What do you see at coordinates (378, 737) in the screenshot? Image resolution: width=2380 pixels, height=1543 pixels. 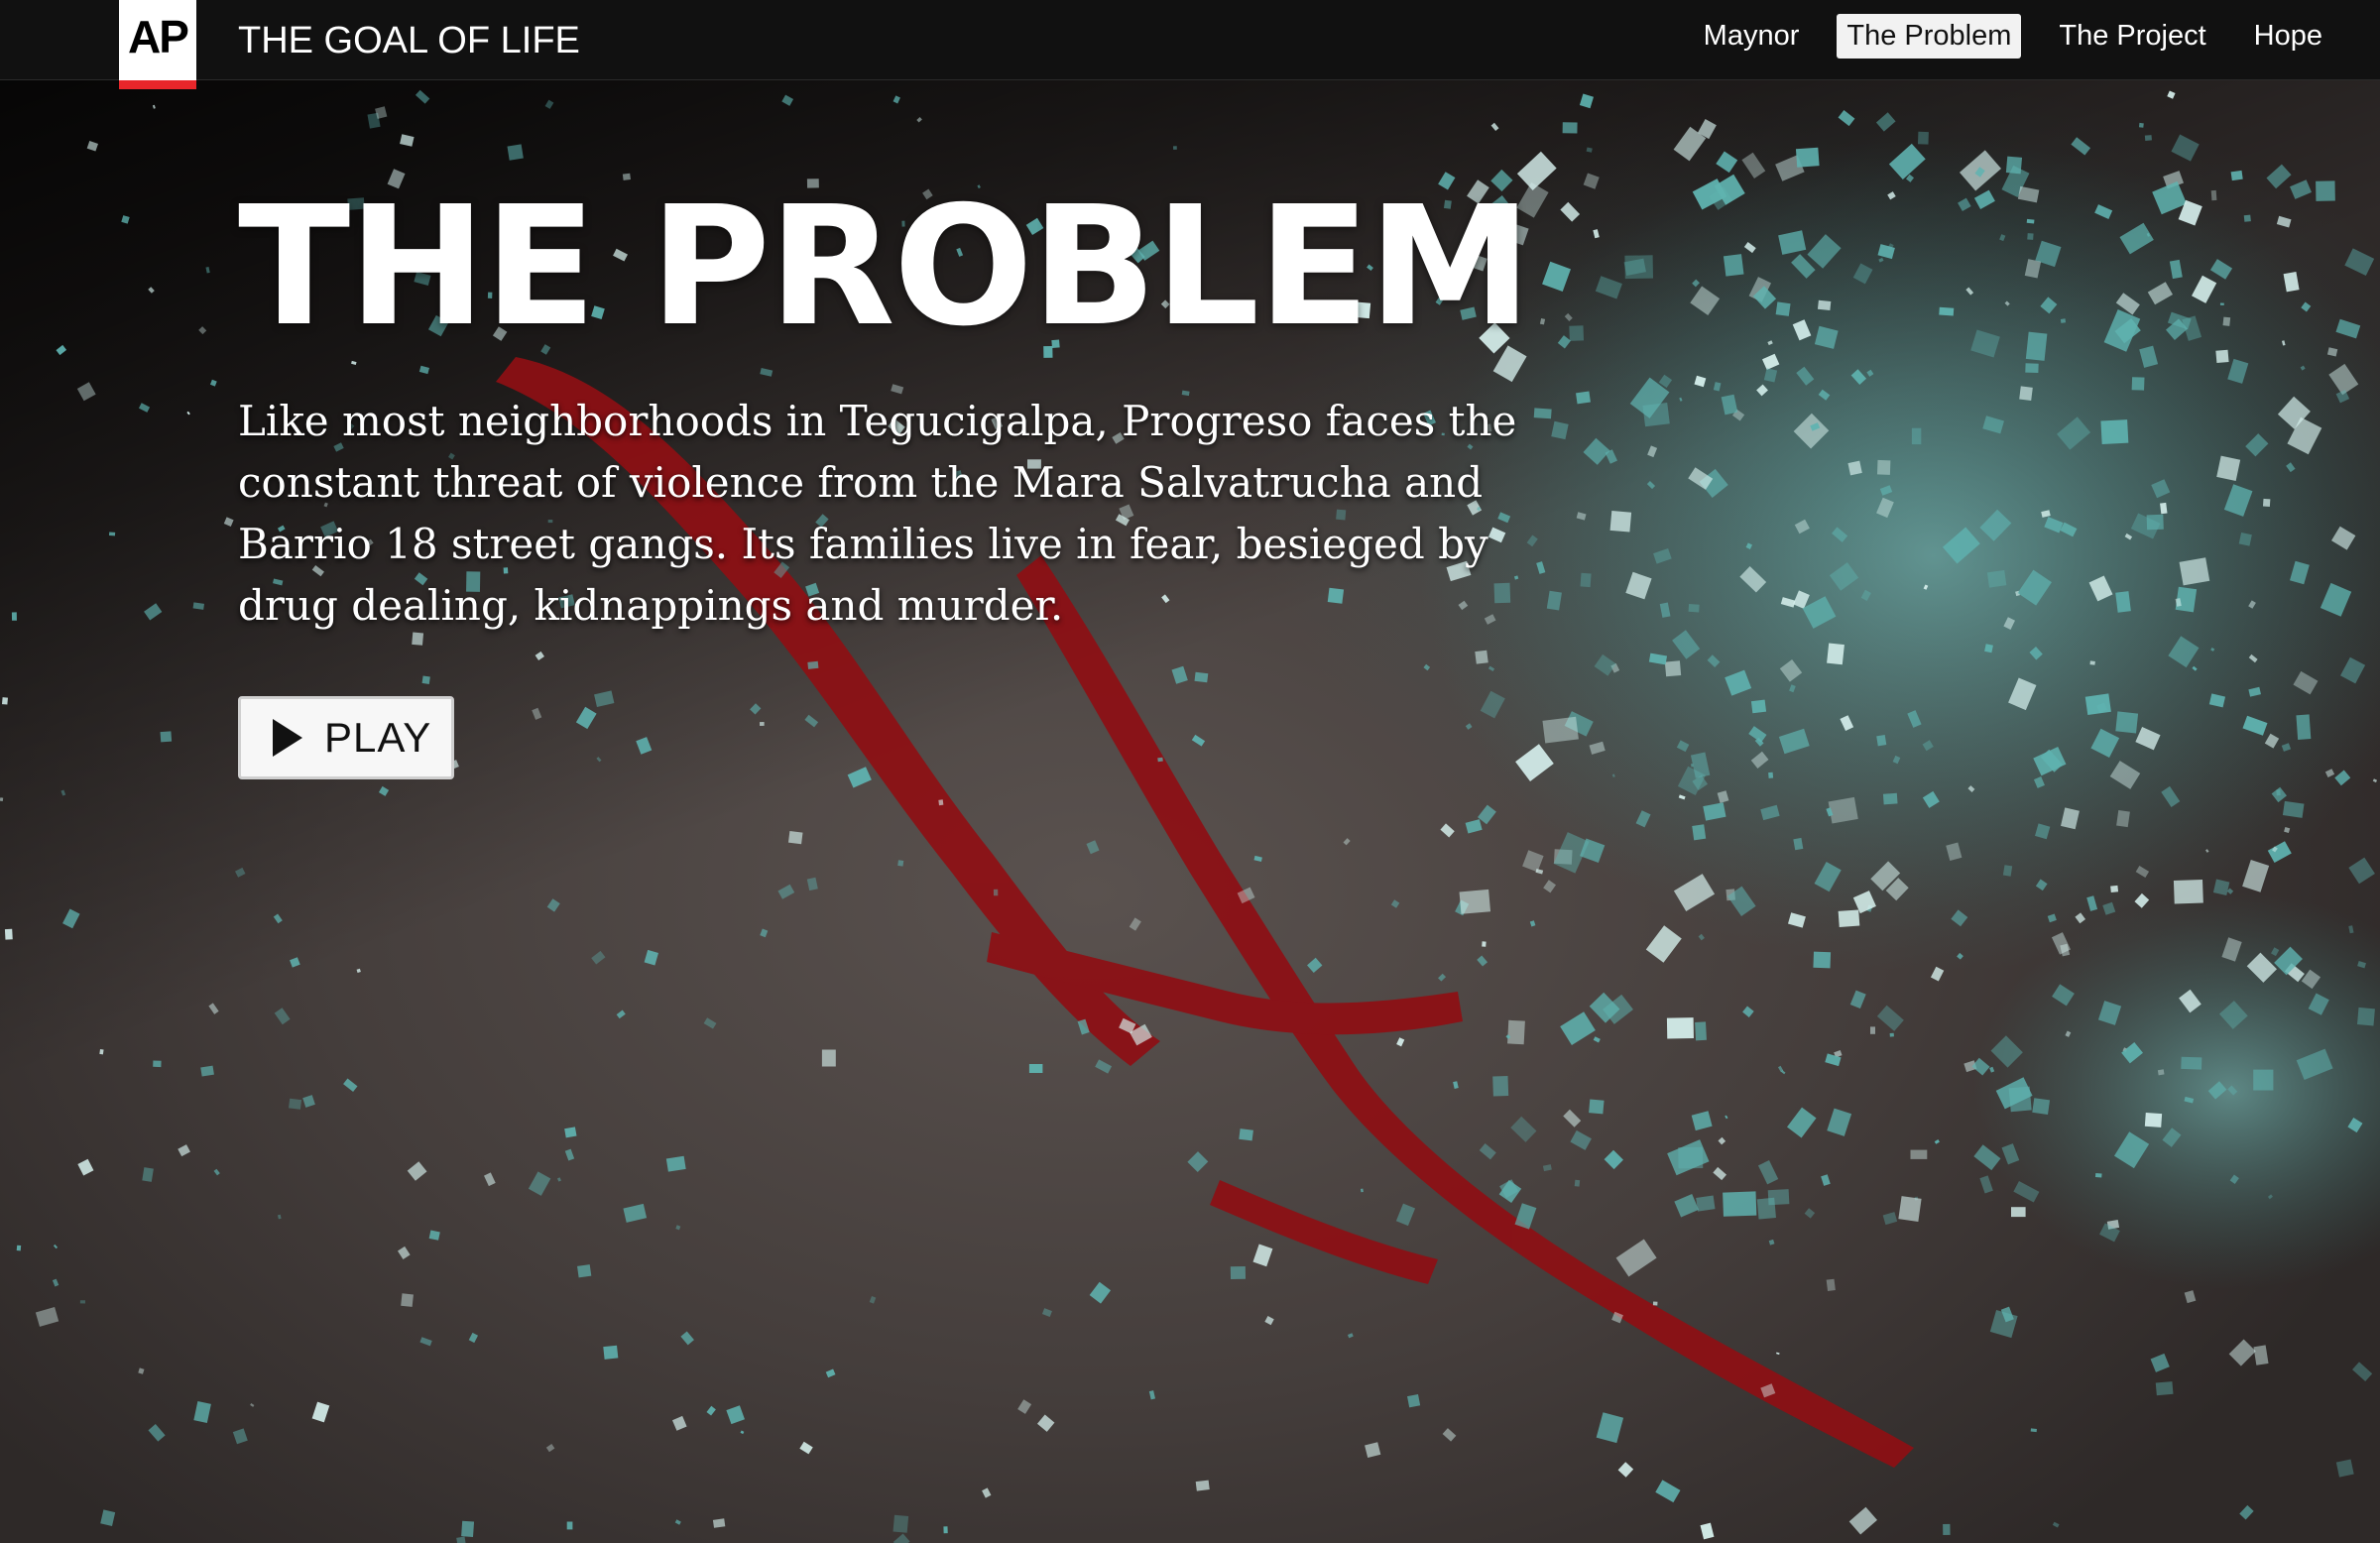 I see `play-button-label: PLAY` at bounding box center [378, 737].